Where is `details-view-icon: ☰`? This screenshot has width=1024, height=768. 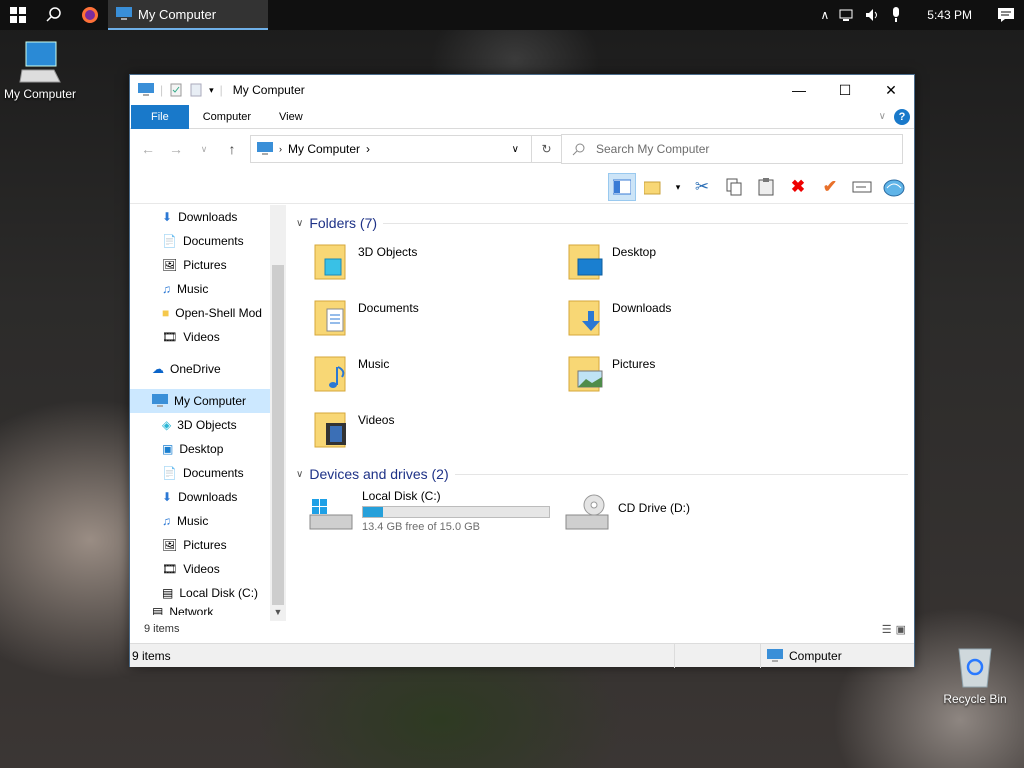 details-view-icon: ☰ is located at coordinates (887, 629).